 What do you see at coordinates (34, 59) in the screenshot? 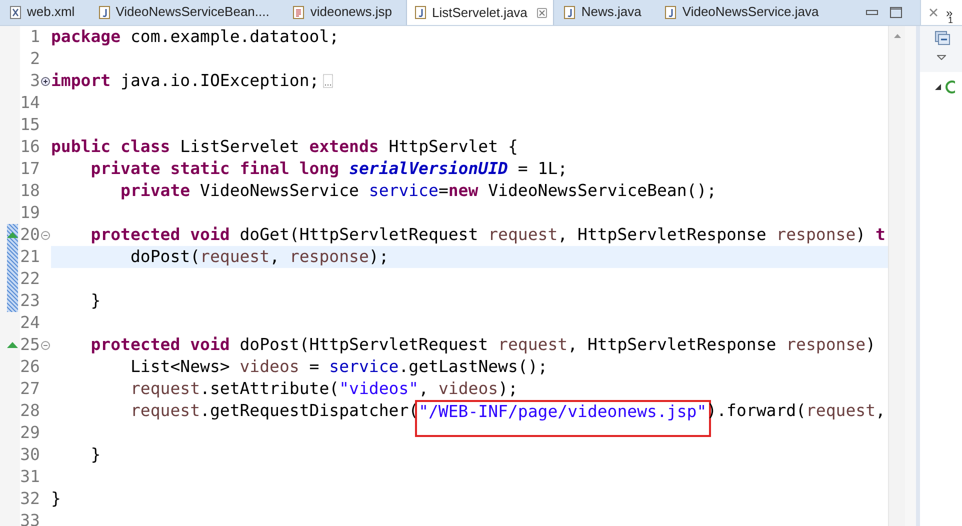
I see `line-number: 2` at bounding box center [34, 59].